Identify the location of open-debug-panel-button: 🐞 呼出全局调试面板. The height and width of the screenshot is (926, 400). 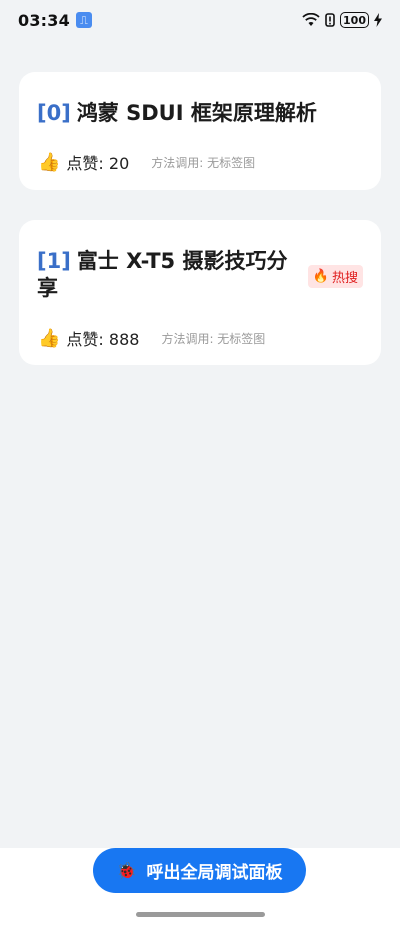
(199, 870).